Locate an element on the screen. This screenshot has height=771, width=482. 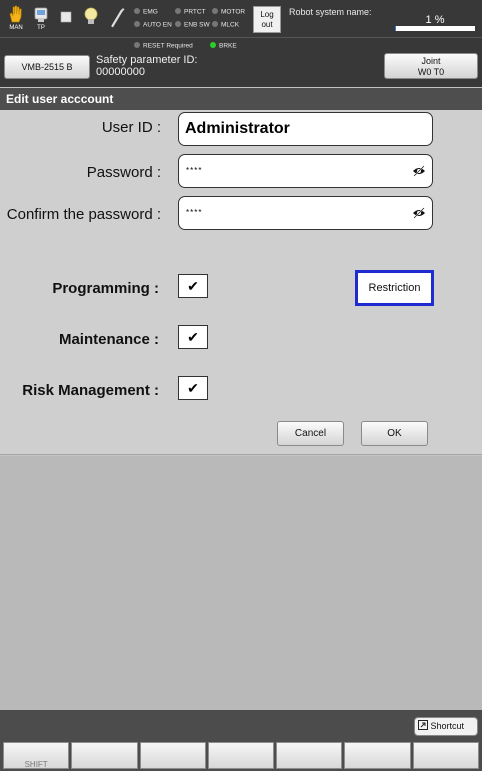
bottom-toolbar: Shortcut SHIFT is located at coordinates (241, 740).